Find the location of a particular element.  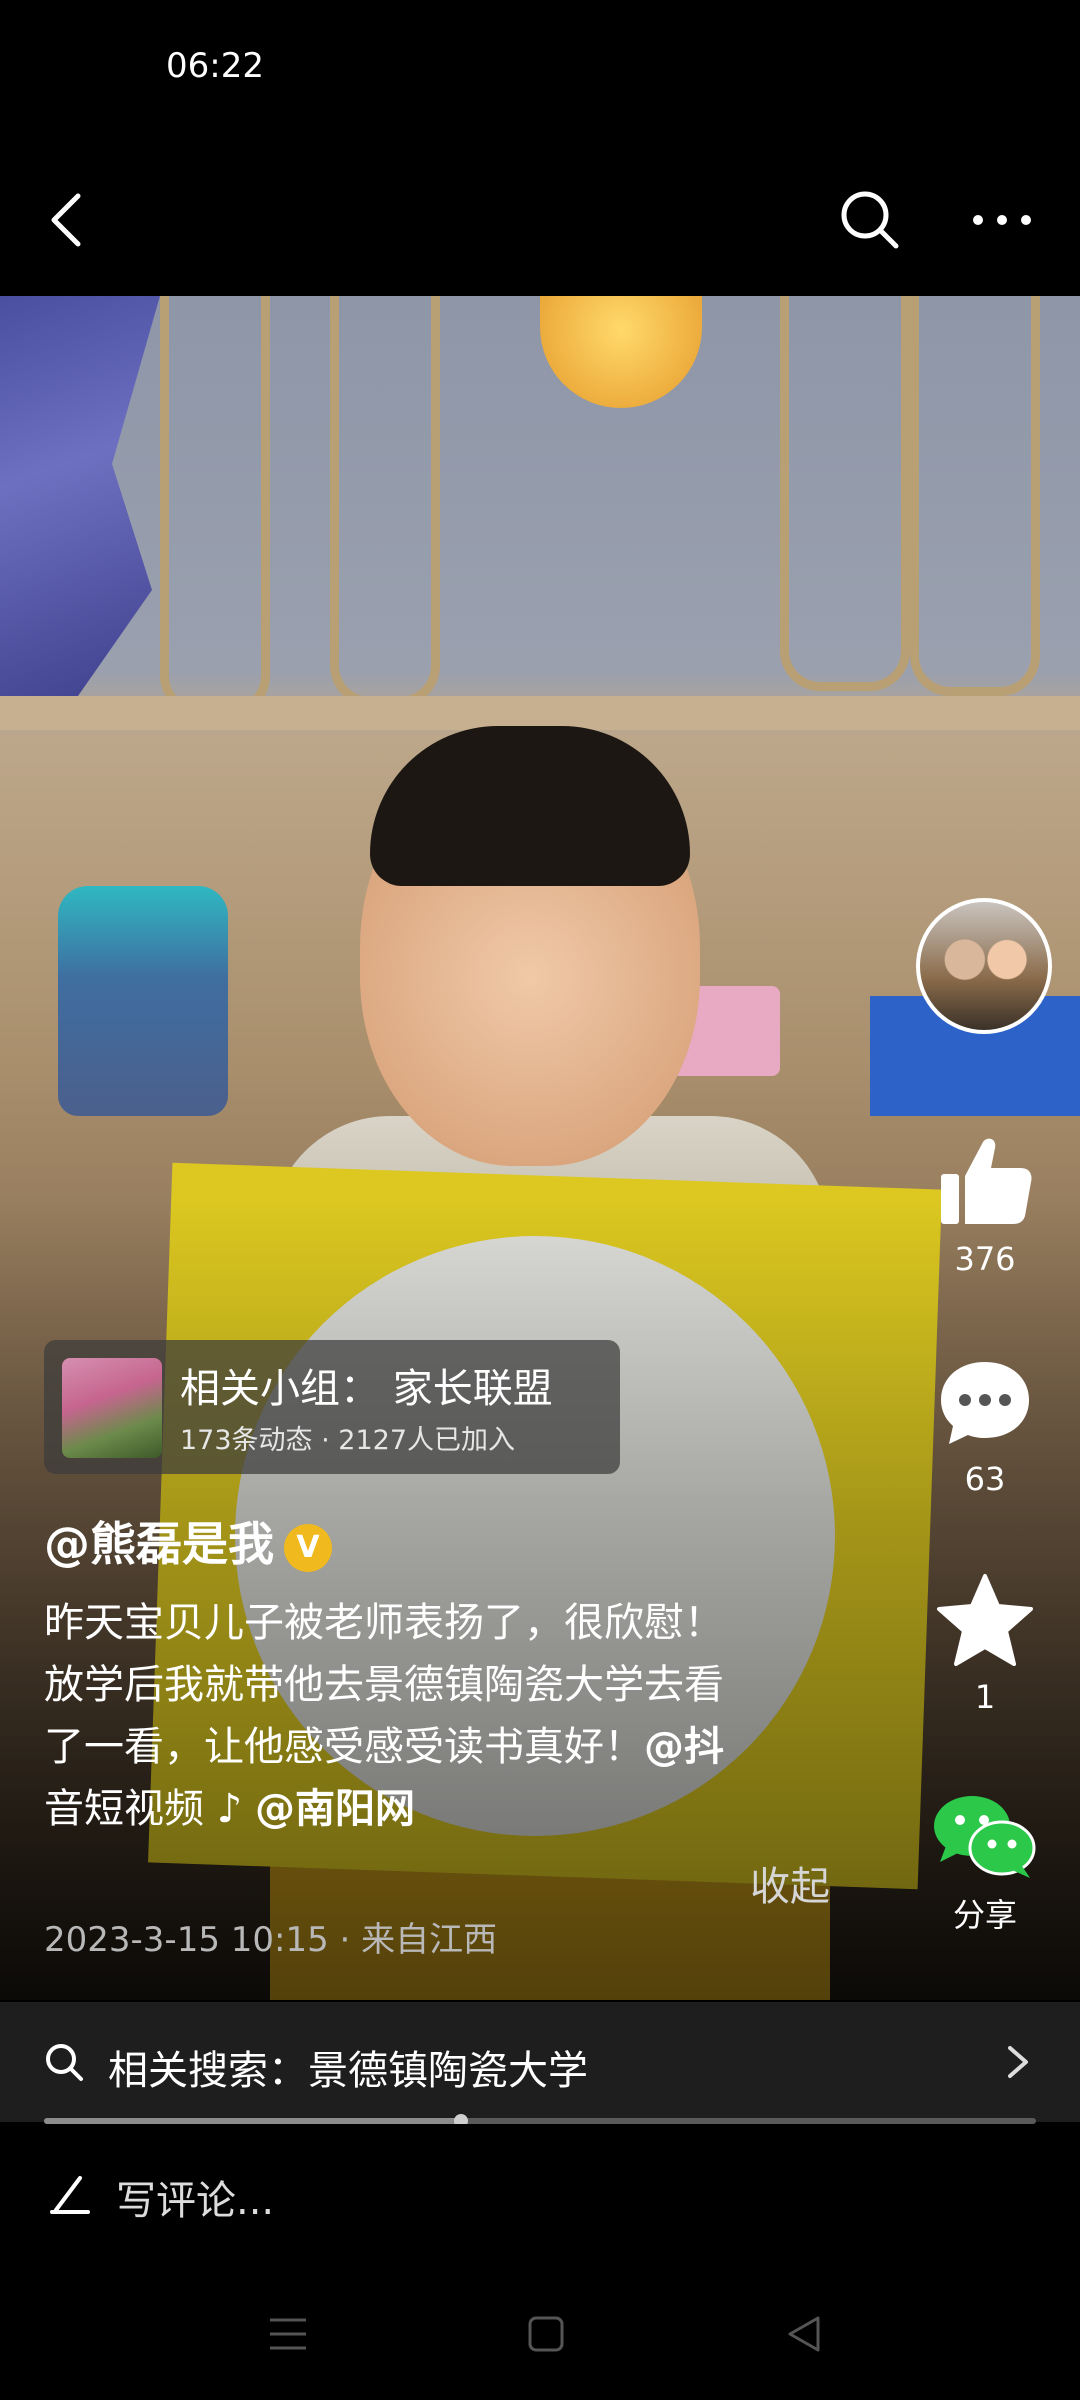

related-search-bar: 相关搜索：景德镇陶瓷大学 is located at coordinates (540, 2062).